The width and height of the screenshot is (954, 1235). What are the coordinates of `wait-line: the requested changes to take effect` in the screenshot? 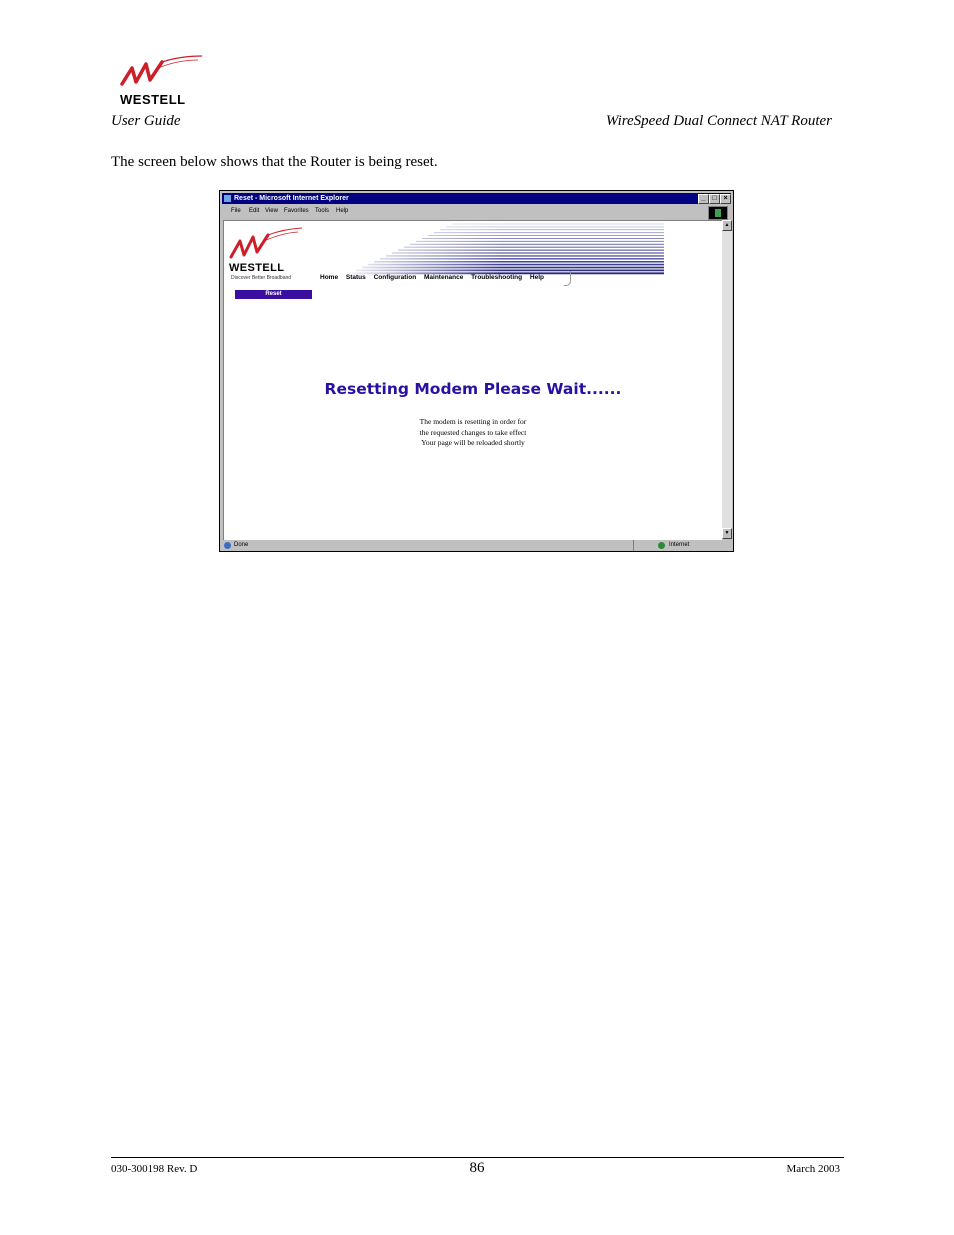 It's located at (473, 432).